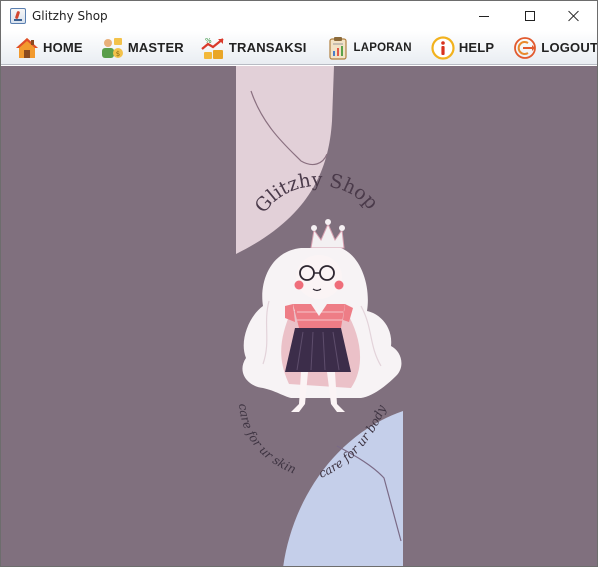  Describe the element at coordinates (267, 440) in the screenshot. I see `tagline-left: care for ur skin` at that location.